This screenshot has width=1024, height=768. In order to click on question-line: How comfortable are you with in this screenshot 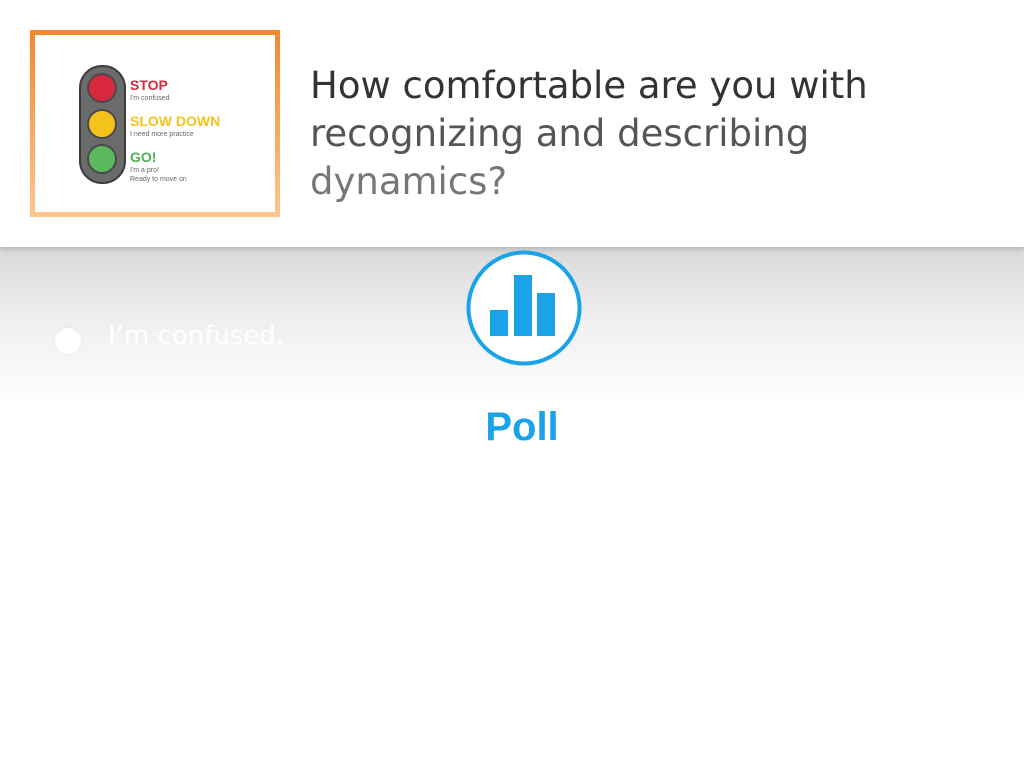, I will do `click(589, 85)`.